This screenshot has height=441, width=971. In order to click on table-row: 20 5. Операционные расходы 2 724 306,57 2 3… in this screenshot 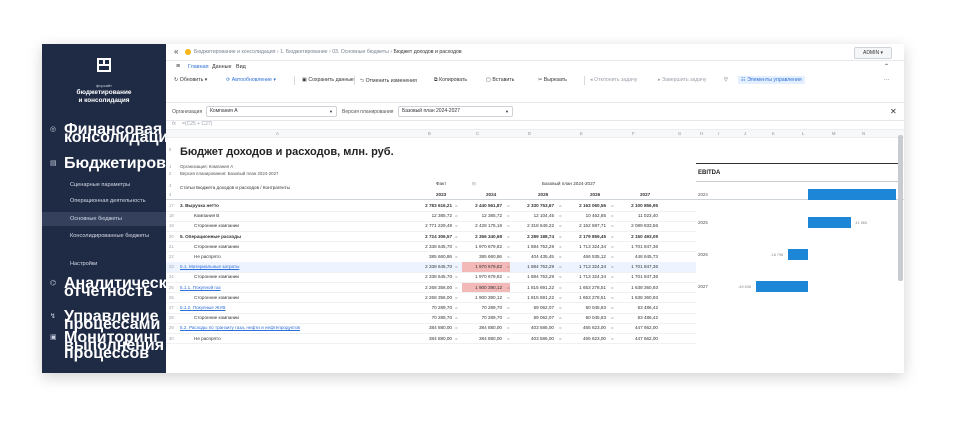, I will do `click(431, 237)`.